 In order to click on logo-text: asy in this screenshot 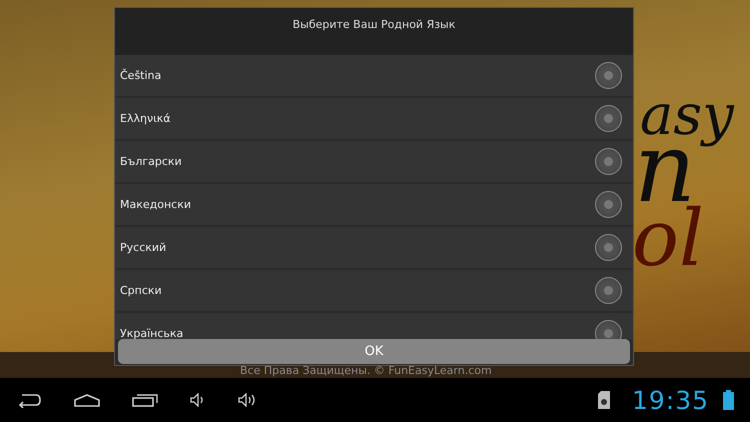, I will do `click(687, 116)`.